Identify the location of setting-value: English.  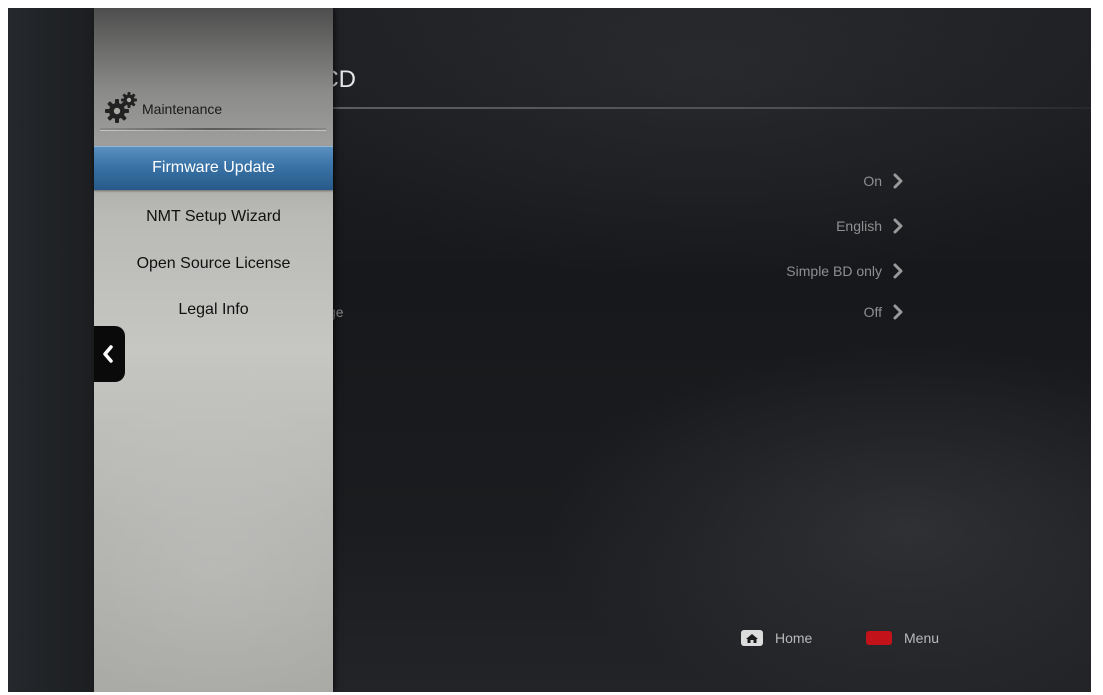
(859, 226).